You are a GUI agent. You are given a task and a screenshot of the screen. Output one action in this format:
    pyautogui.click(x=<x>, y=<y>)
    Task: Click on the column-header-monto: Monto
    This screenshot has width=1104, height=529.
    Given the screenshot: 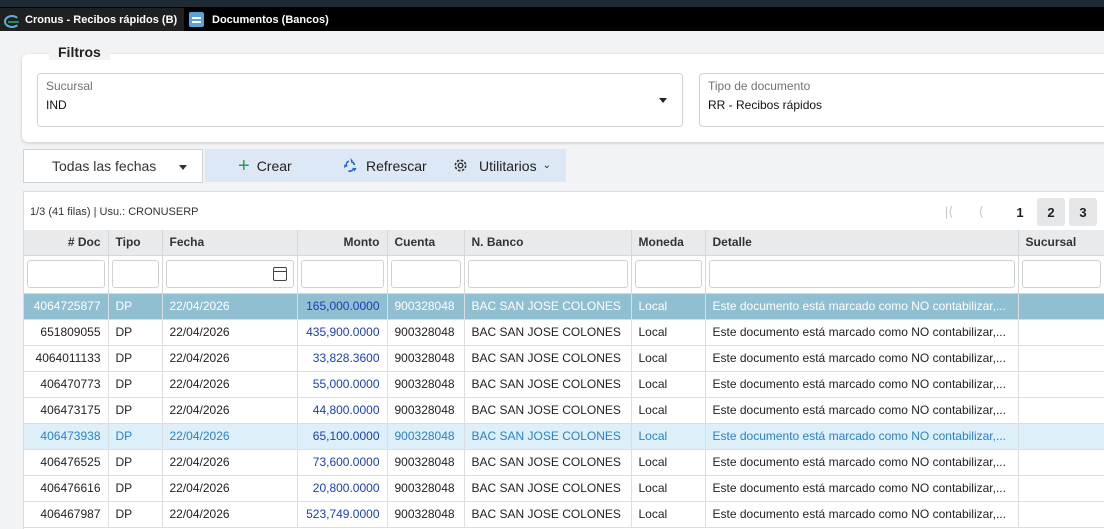 What is the action you would take?
    pyautogui.click(x=342, y=243)
    